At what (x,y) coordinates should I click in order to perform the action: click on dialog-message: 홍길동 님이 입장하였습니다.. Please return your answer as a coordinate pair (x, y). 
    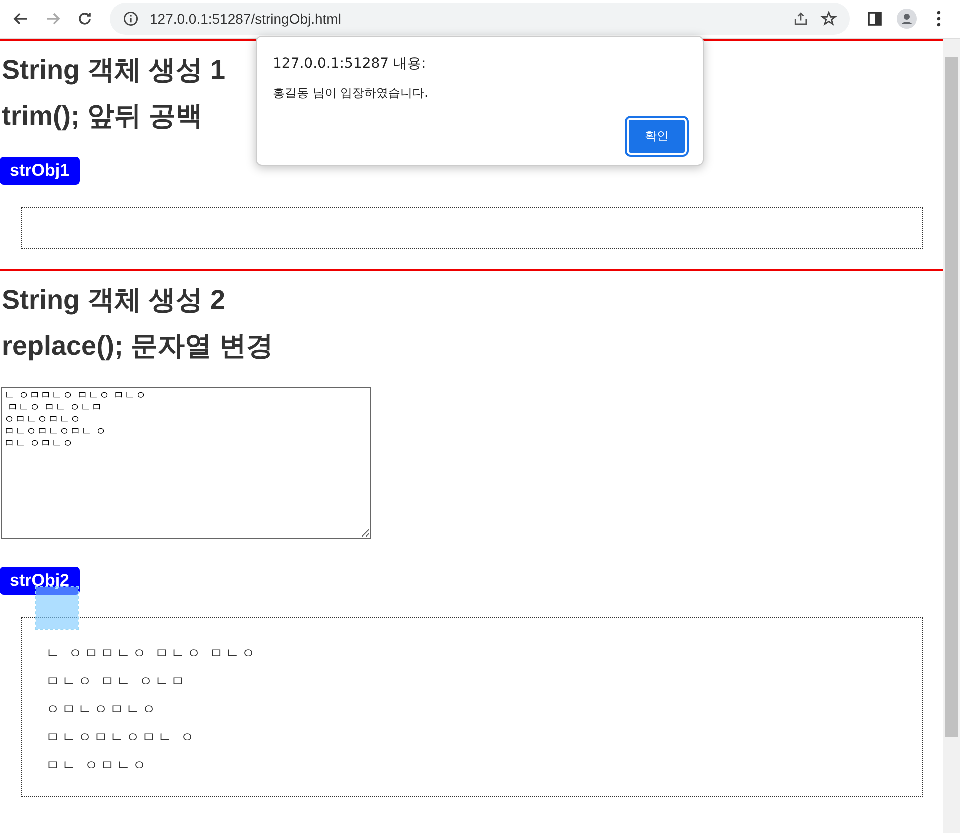
    Looking at the image, I should click on (351, 93).